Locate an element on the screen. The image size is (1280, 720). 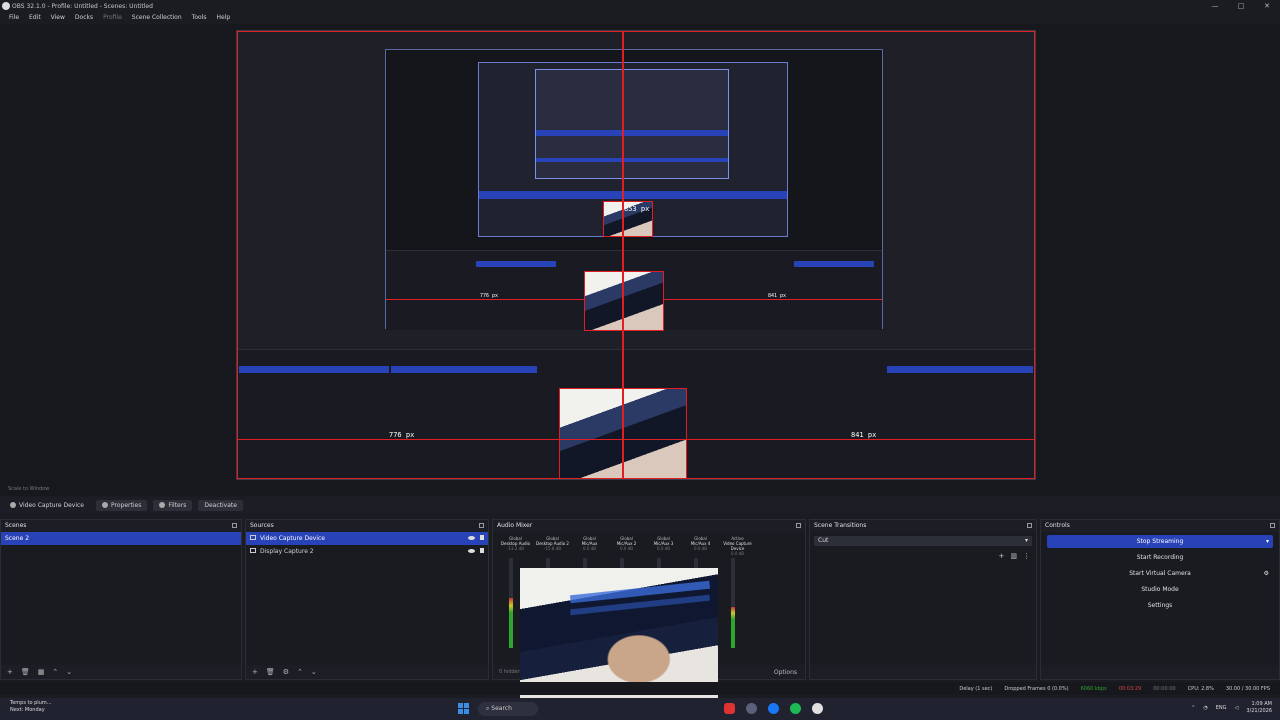
stop-streaming-button: Stop Streaming ▾ is located at coordinates (1160, 541).